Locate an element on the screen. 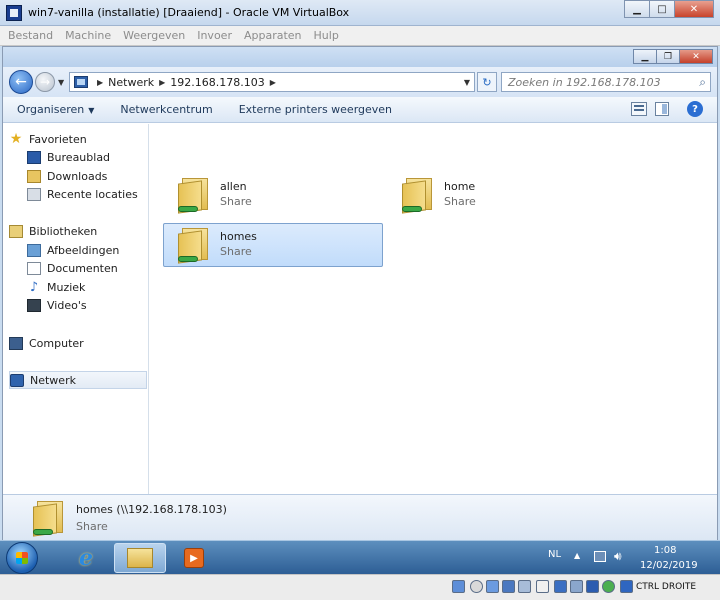 This screenshot has height=600, width=720. sidebar-item-label: Video's is located at coordinates (67, 305).